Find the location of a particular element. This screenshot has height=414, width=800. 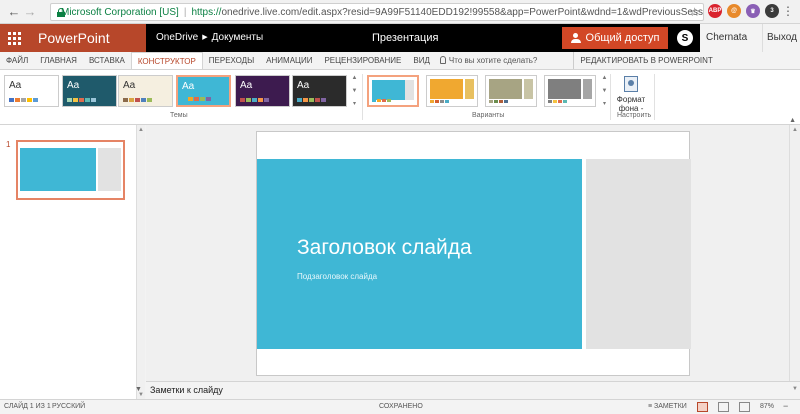

user-name: Chernata Luda is located at coordinates (731, 47).